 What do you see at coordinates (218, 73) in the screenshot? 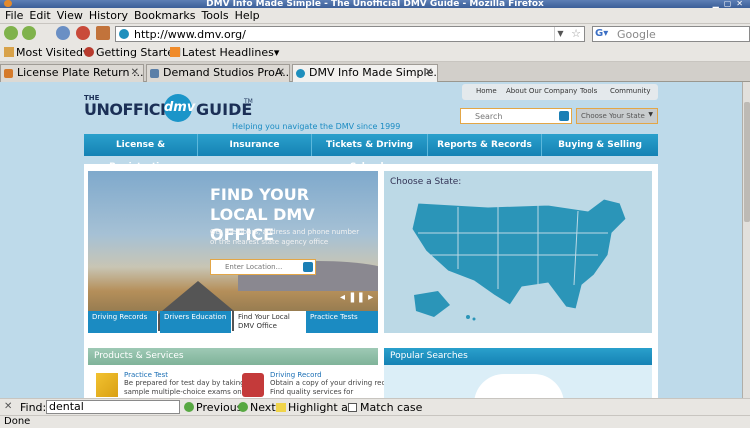
I see `tab-demand-studios: Demand Studios ProA... ✕` at bounding box center [218, 73].